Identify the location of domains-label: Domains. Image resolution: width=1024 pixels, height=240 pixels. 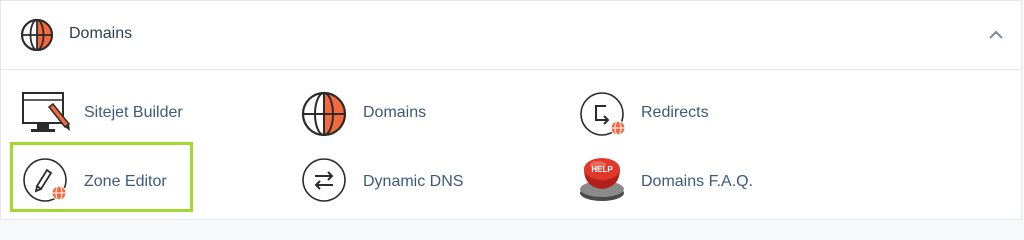
(395, 112).